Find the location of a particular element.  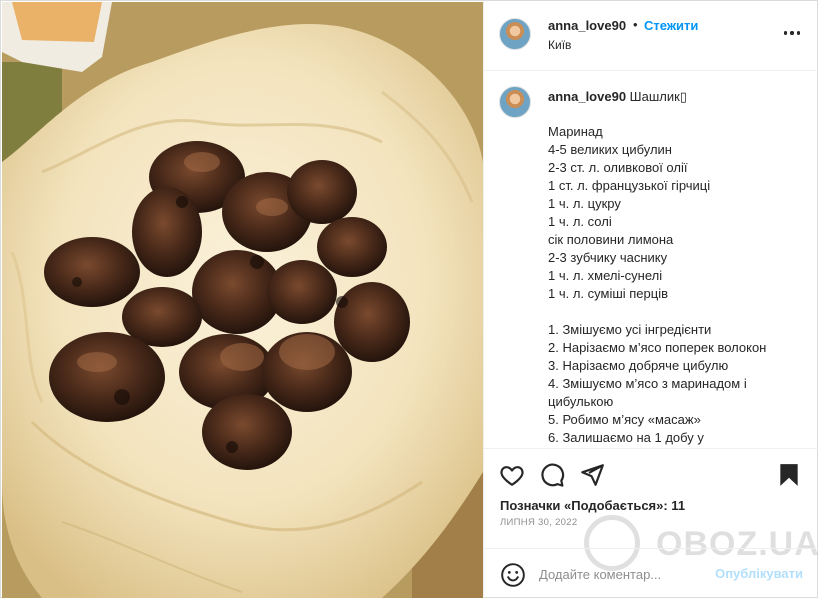

caption-line: 2. Нарізаємо м’ясо поперек волокон is located at coordinates (657, 347).